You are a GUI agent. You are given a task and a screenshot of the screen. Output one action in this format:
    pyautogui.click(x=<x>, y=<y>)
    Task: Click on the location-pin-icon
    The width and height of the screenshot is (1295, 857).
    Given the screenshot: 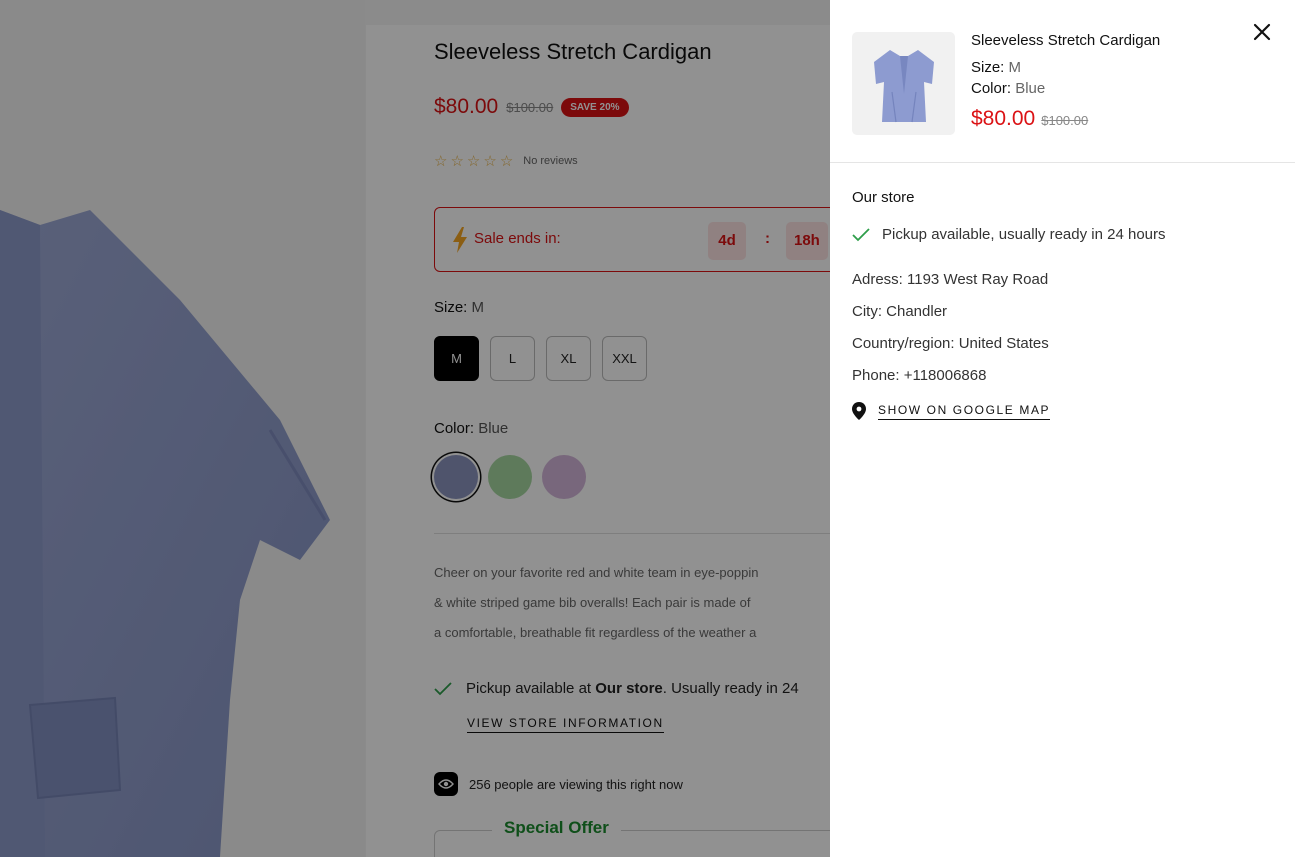 What is the action you would take?
    pyautogui.click(x=859, y=411)
    